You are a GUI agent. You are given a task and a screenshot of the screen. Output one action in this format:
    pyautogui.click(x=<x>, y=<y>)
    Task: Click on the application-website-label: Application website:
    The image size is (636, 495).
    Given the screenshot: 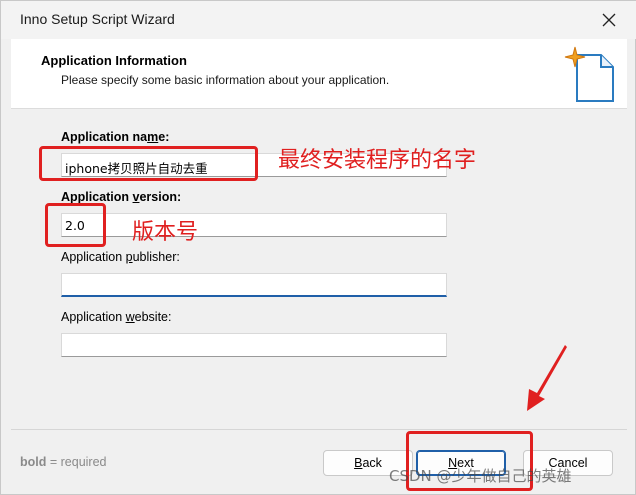 What is the action you would take?
    pyautogui.click(x=116, y=317)
    